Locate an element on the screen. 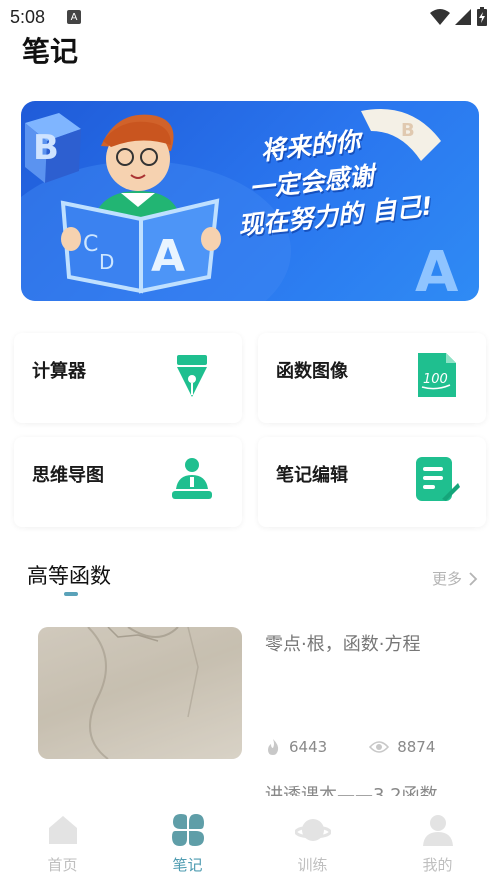 The image size is (500, 888). app-notification-icon: A is located at coordinates (74, 17).